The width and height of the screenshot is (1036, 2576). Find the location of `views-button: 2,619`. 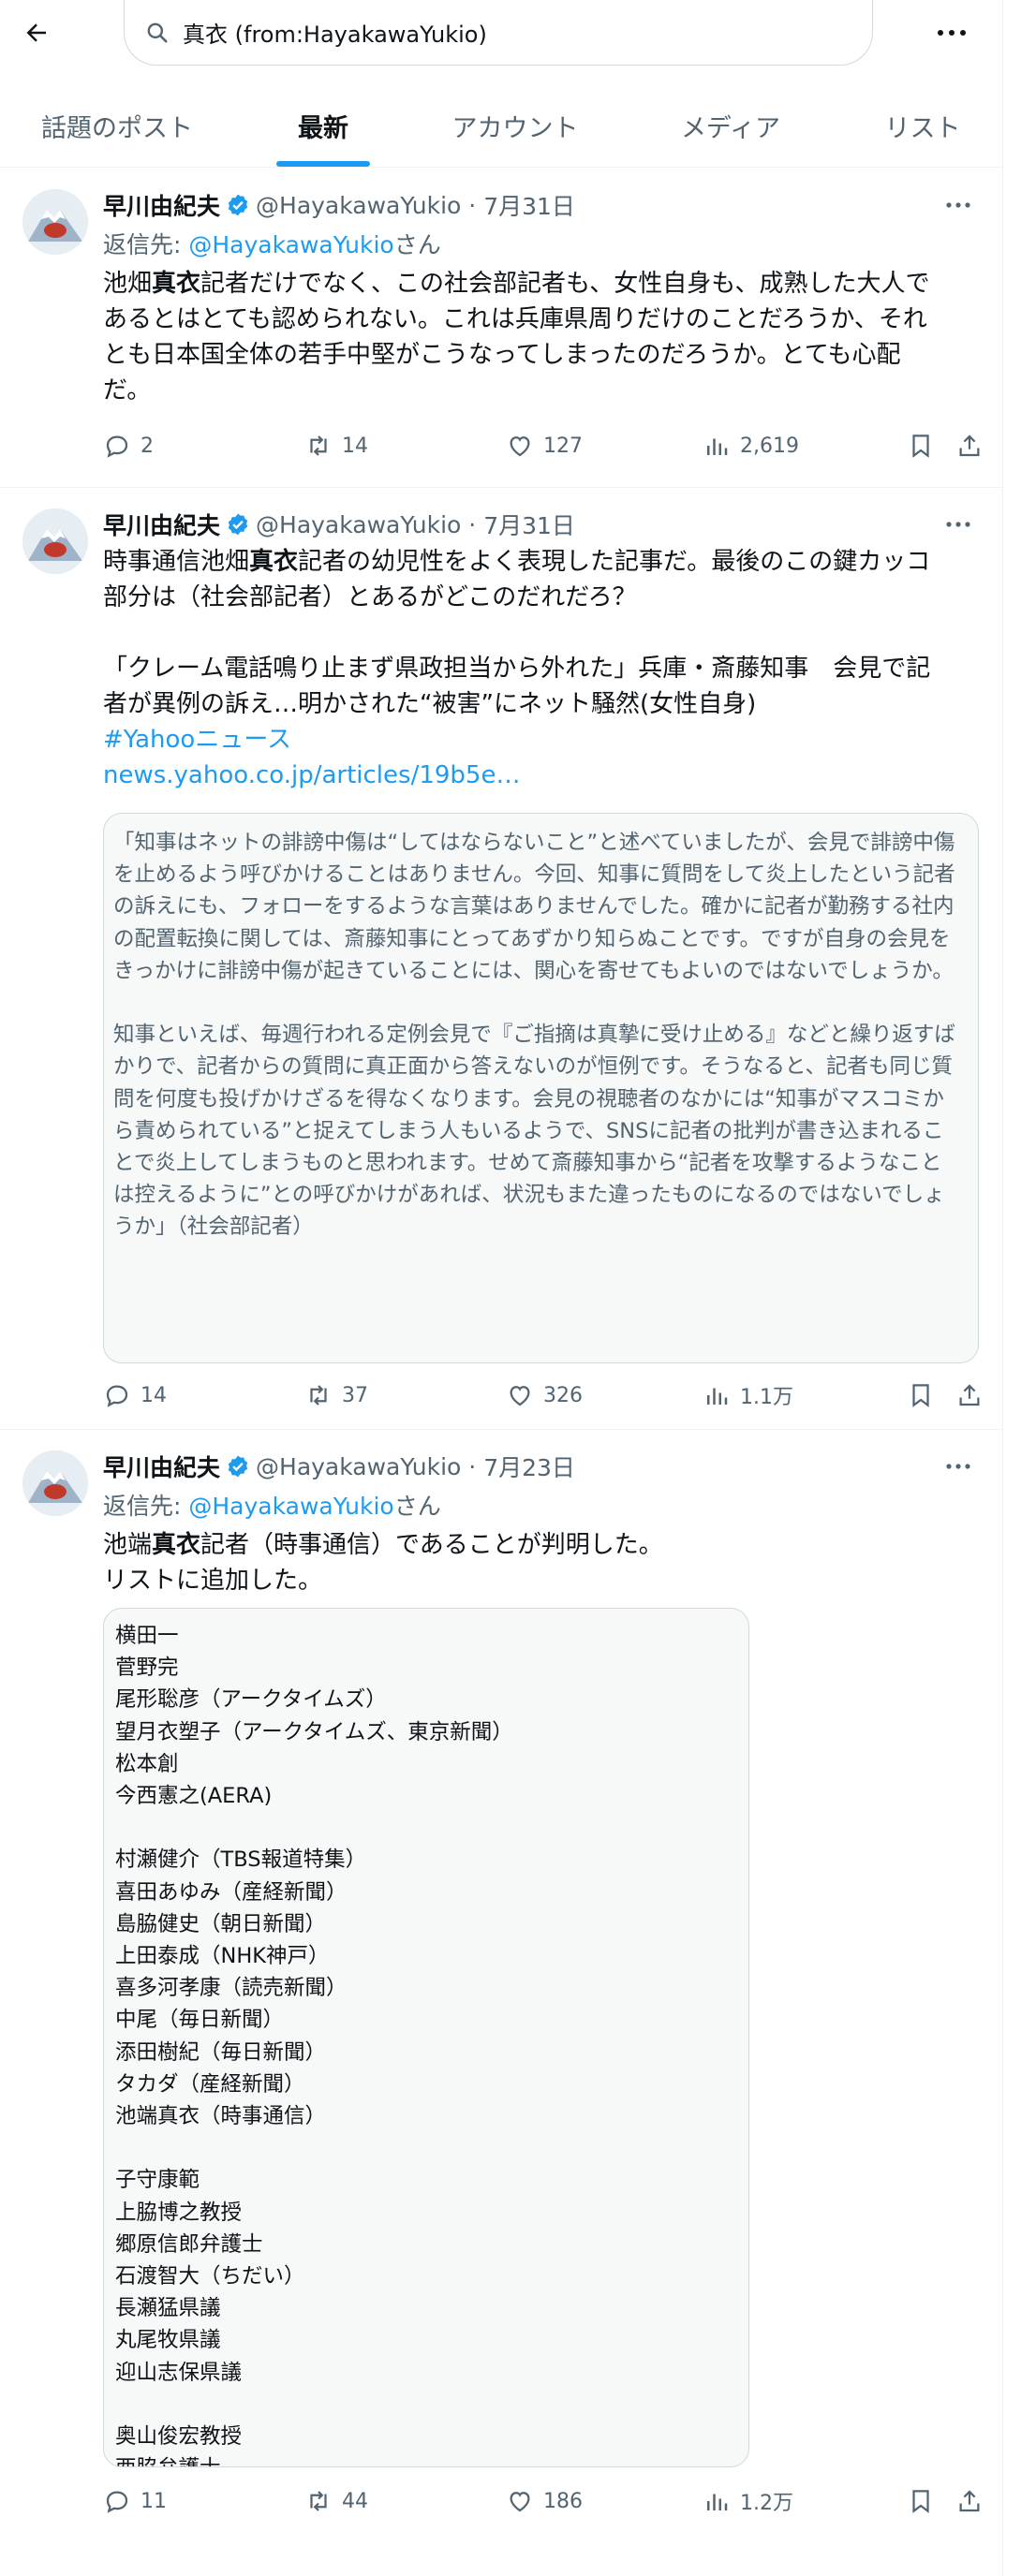

views-button: 2,619 is located at coordinates (751, 445).